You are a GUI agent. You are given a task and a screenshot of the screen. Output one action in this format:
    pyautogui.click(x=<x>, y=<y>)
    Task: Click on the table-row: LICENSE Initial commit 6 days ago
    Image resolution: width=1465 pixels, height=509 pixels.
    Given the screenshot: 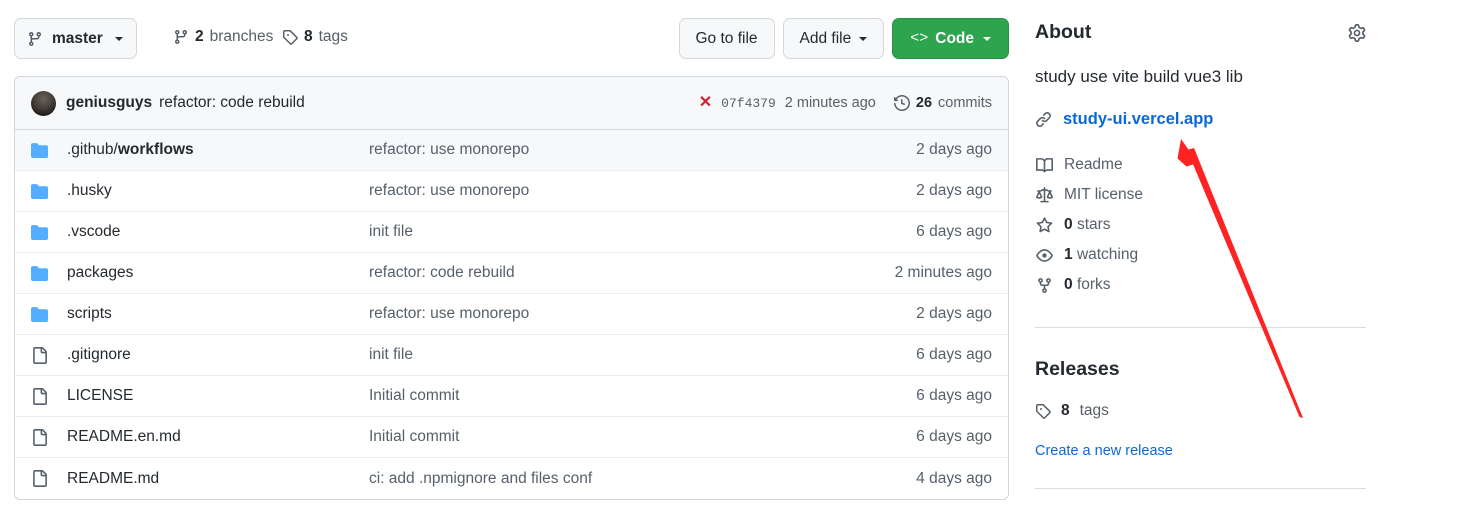 What is the action you would take?
    pyautogui.click(x=511, y=396)
    